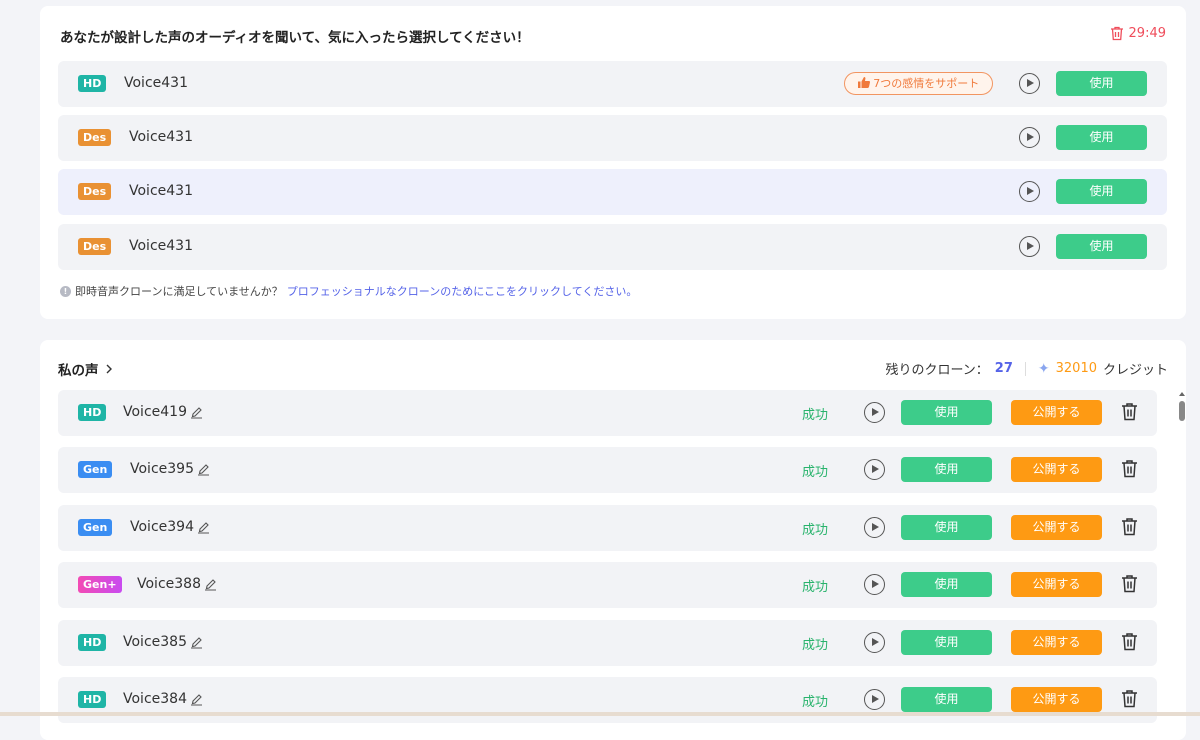 Image resolution: width=1200 pixels, height=740 pixels. What do you see at coordinates (926, 83) in the screenshot?
I see `emotion-support-label: 7つの感情をサポート` at bounding box center [926, 83].